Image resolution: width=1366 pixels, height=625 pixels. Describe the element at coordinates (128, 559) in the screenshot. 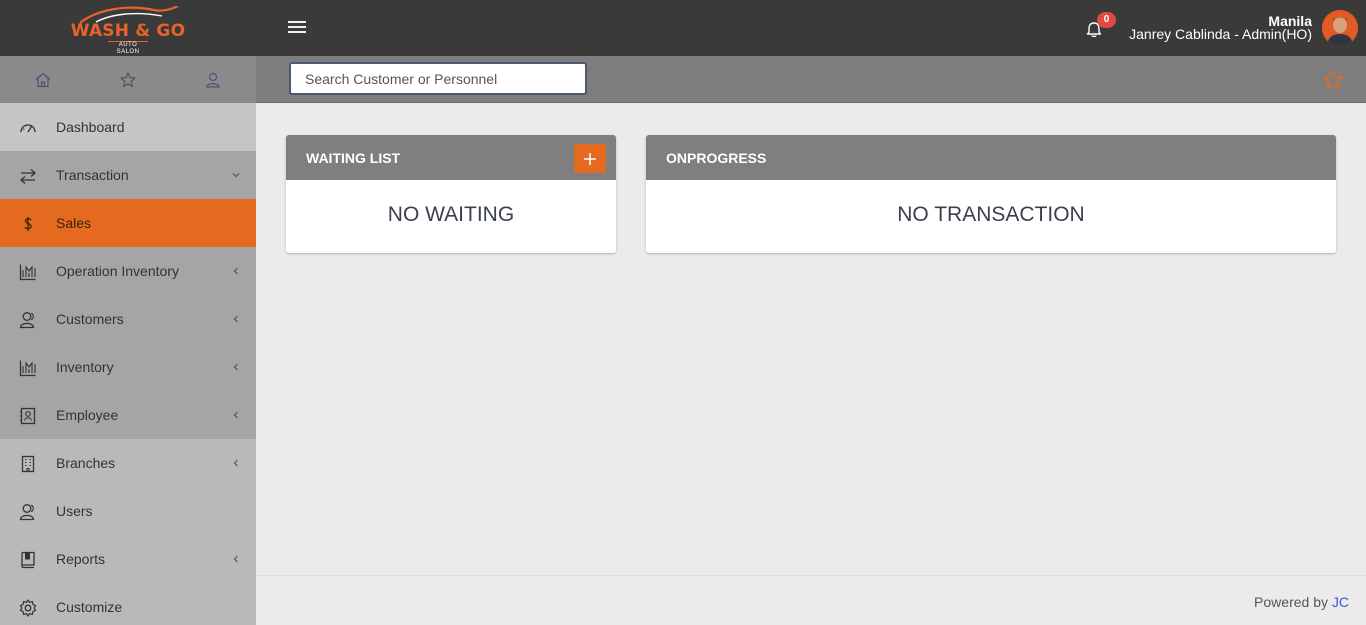

I see `sidebar-item-reports: Reports` at that location.